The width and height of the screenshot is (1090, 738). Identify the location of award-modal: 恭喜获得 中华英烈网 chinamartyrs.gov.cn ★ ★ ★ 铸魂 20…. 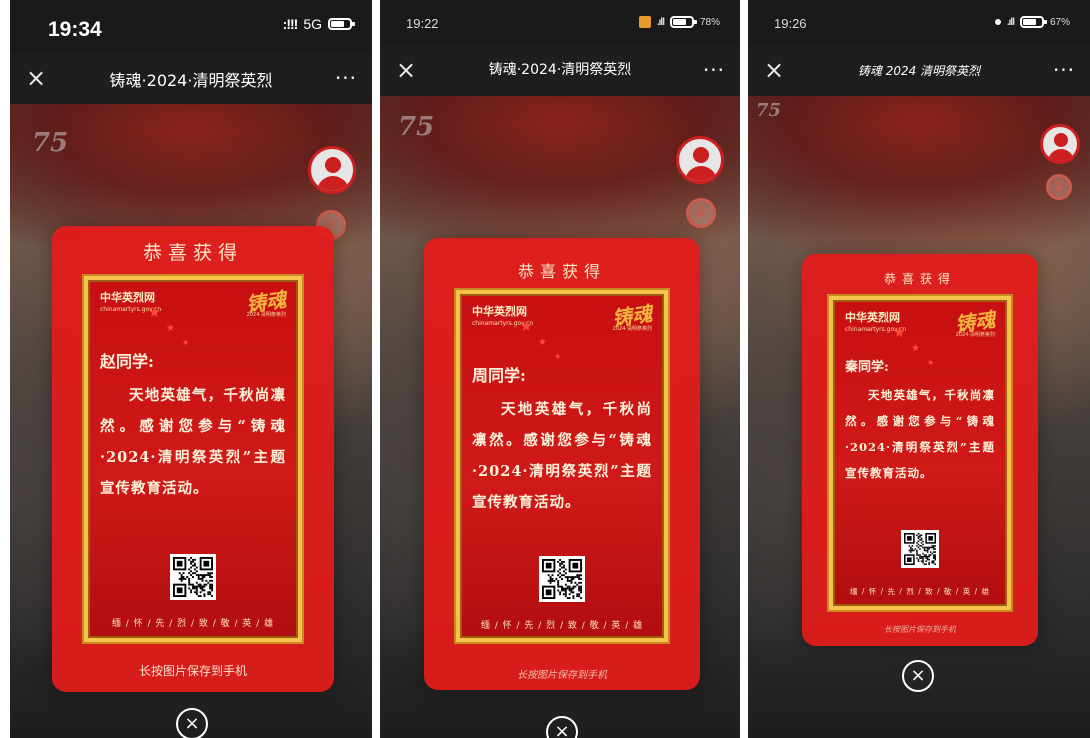
(920, 450).